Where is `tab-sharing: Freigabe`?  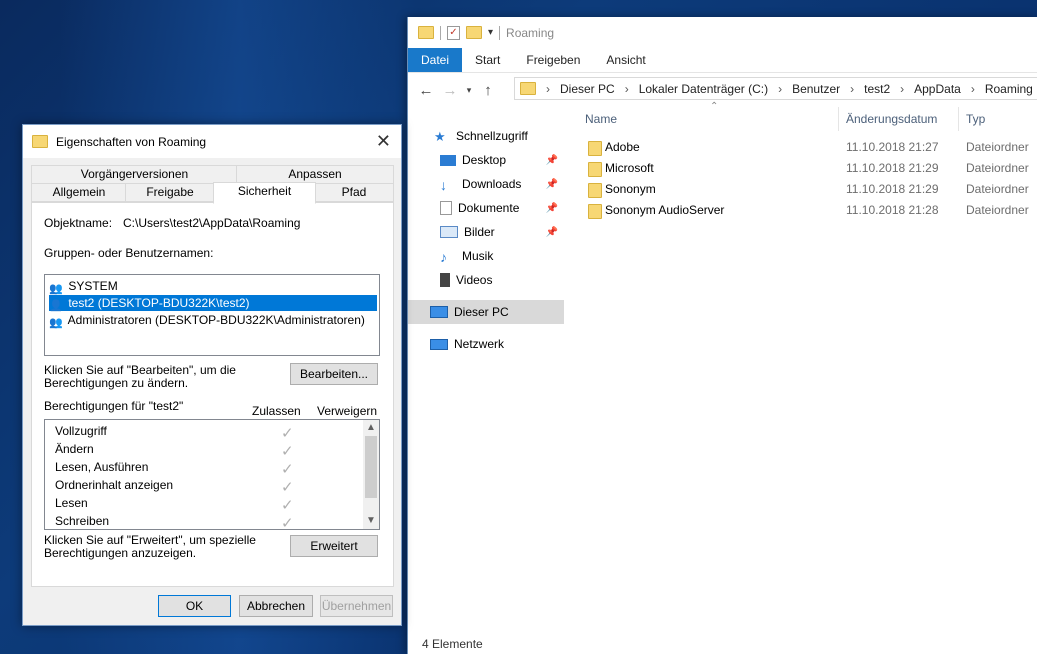 tab-sharing: Freigabe is located at coordinates (170, 192).